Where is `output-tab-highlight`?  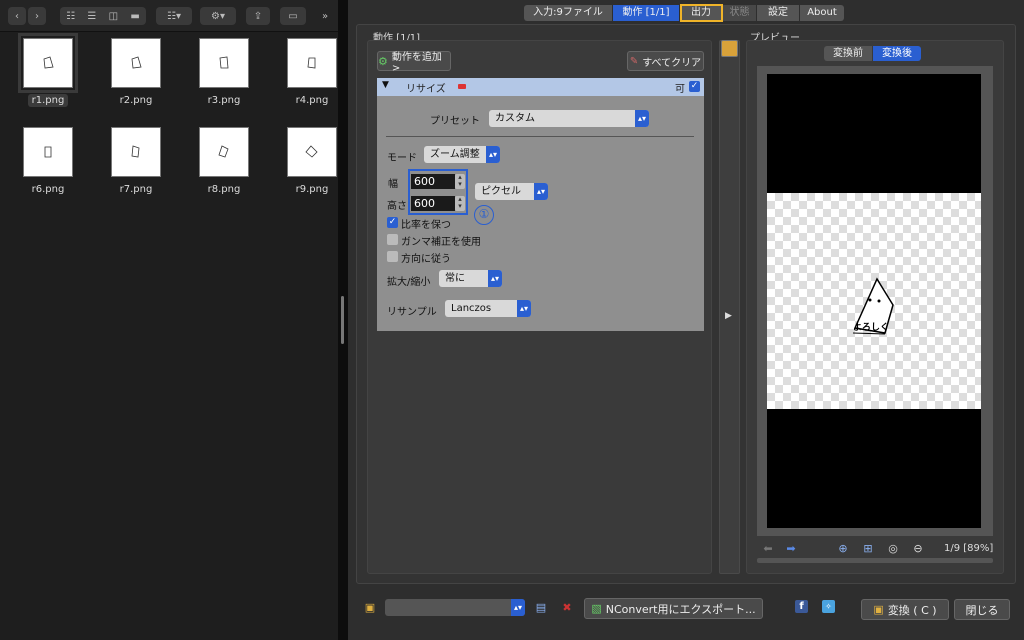
output-tab-highlight is located at coordinates (701, 13).